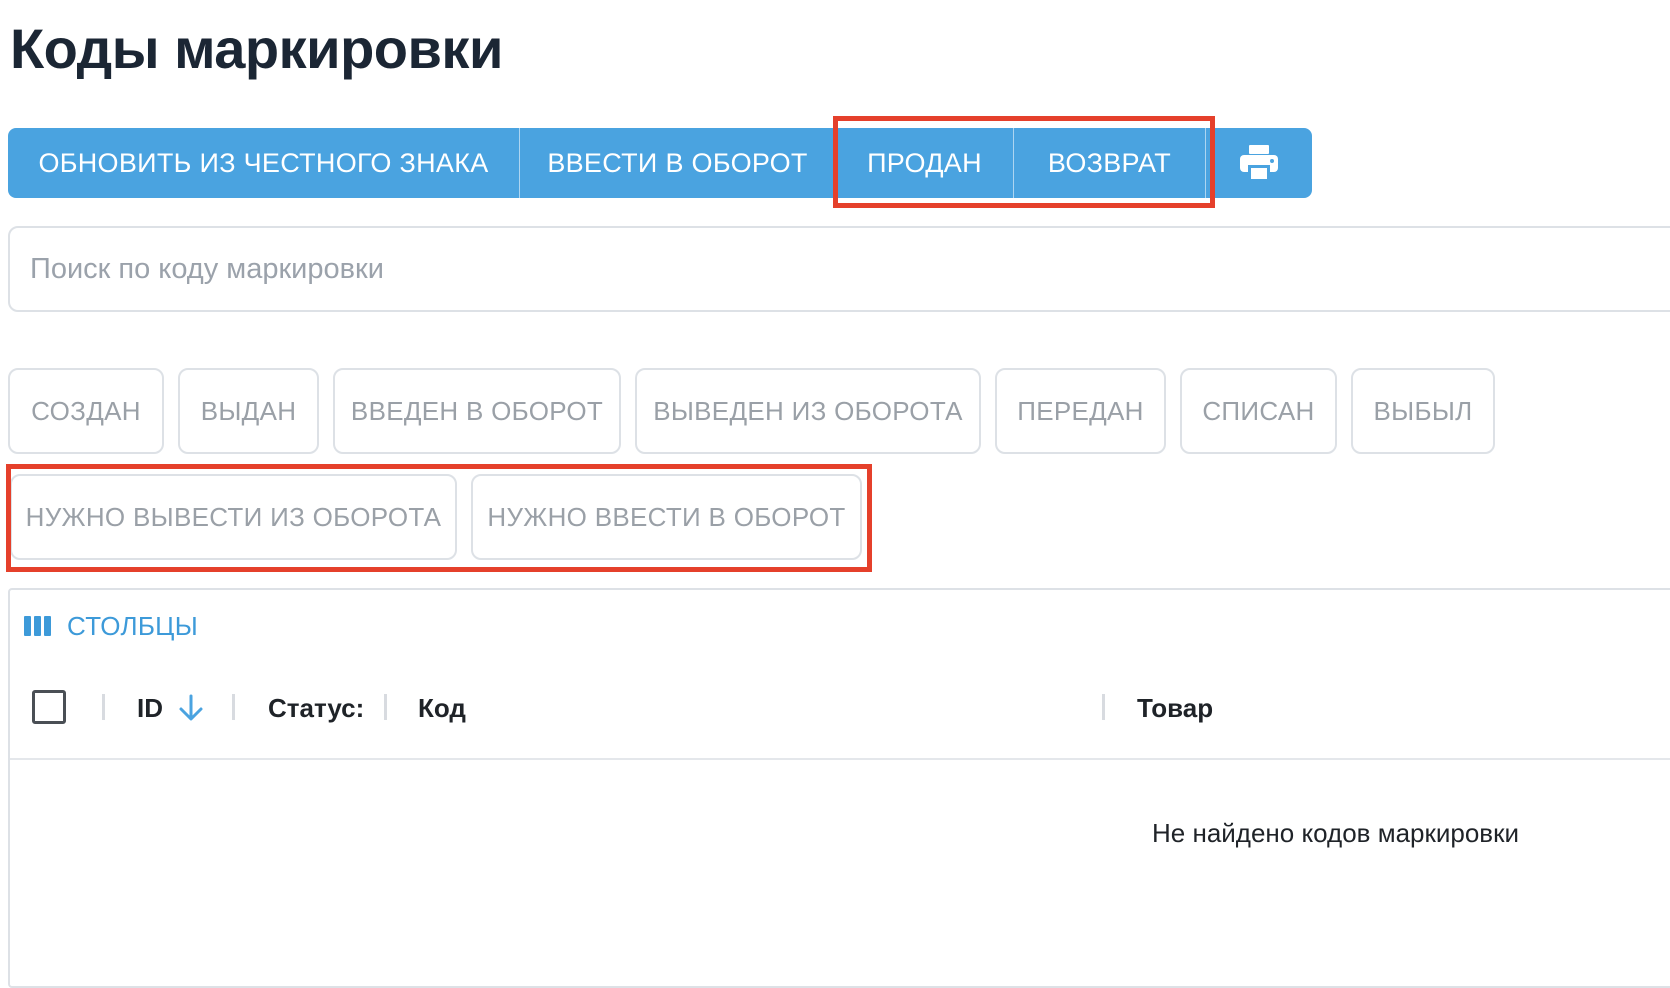 This screenshot has height=988, width=1670. I want to click on columns-button: СТОЛБЦЫ, so click(111, 626).